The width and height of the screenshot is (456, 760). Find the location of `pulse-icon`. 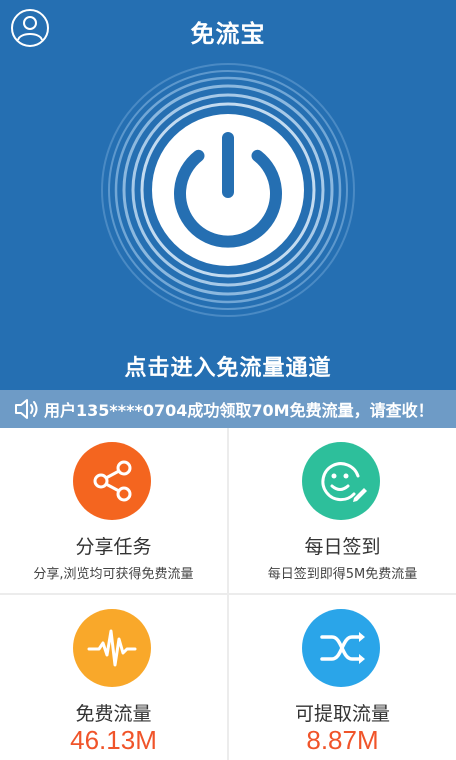

pulse-icon is located at coordinates (112, 648).